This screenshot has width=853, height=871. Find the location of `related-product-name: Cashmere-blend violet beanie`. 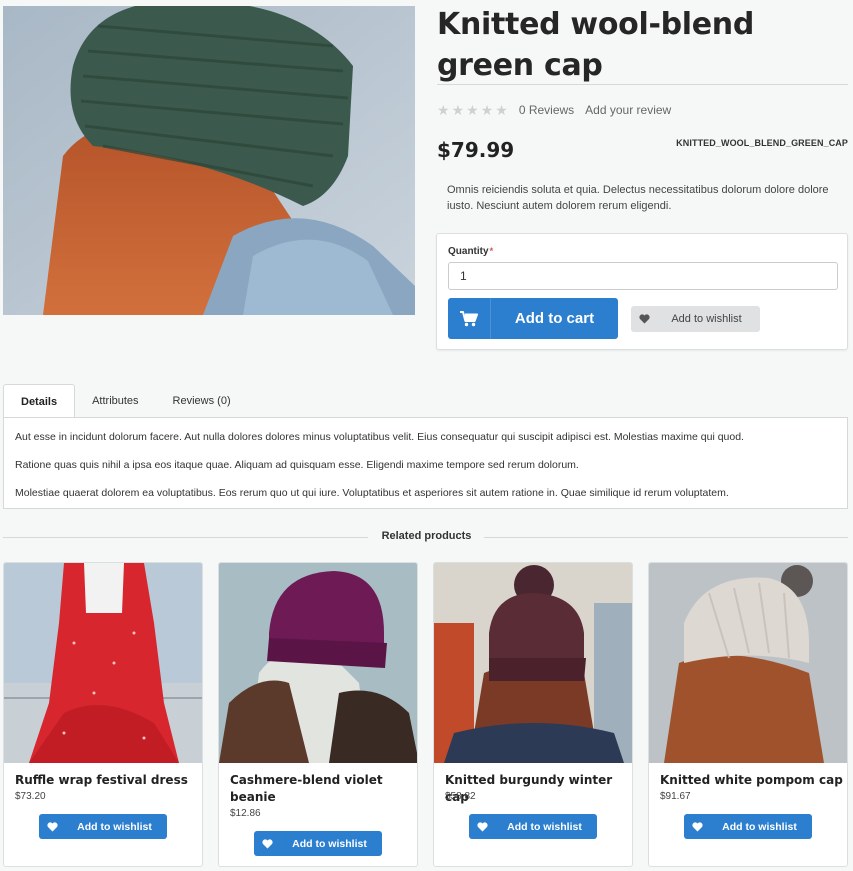

related-product-name: Cashmere-blend violet beanie is located at coordinates (323, 789).